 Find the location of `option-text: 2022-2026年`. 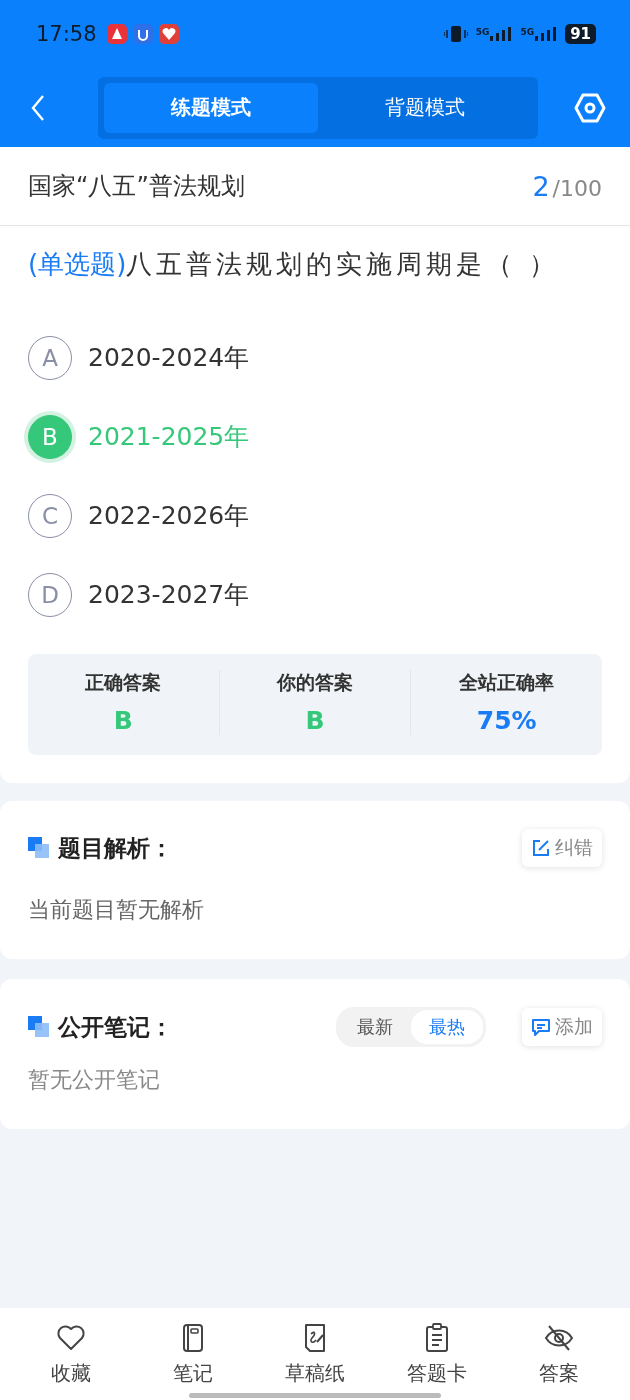

option-text: 2022-2026年 is located at coordinates (169, 516).